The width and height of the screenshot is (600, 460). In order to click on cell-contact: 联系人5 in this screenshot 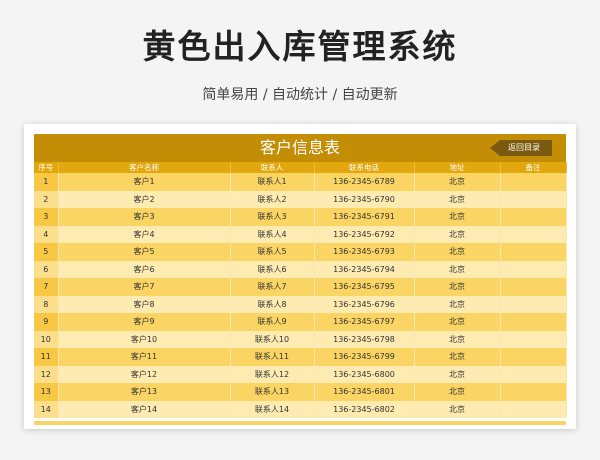, I will do `click(272, 252)`.